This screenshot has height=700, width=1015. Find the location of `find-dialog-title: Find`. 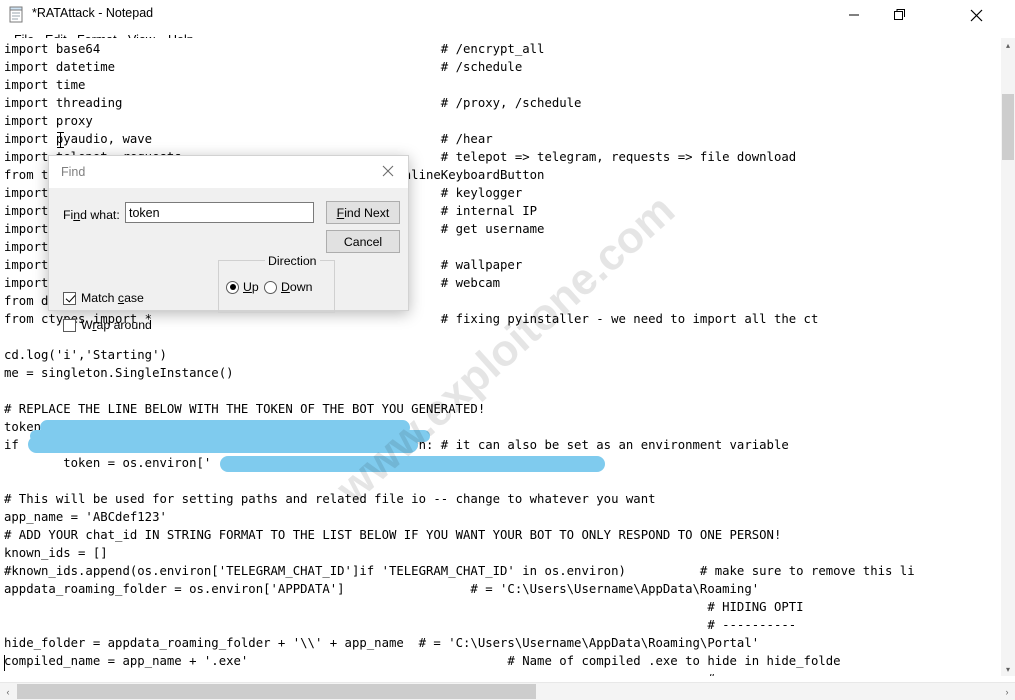

find-dialog-title: Find is located at coordinates (73, 172).